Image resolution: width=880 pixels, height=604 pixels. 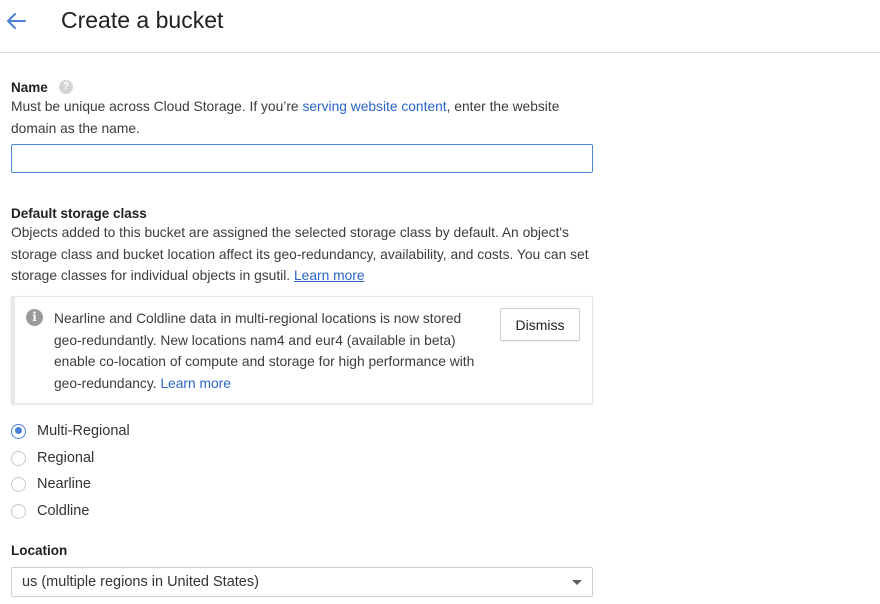 What do you see at coordinates (63, 511) in the screenshot?
I see `radio-label: Coldline` at bounding box center [63, 511].